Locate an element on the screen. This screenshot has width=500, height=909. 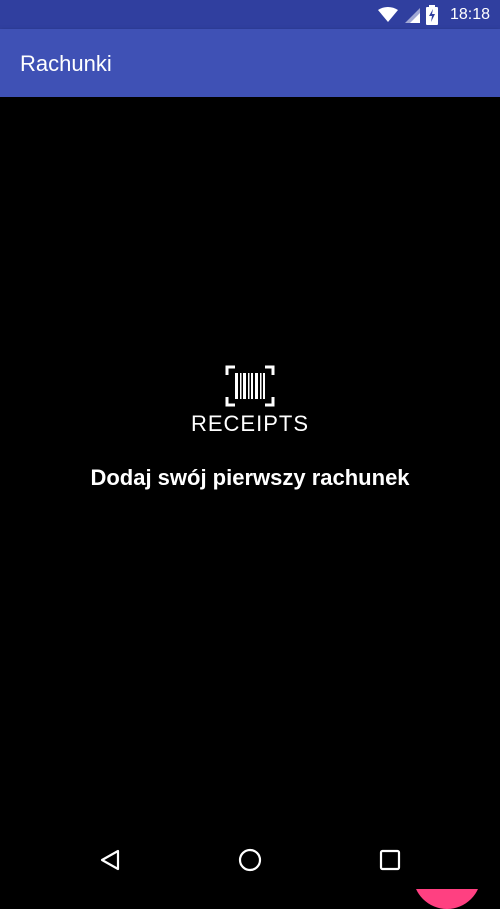
nav-back-button is located at coordinates (110, 860).